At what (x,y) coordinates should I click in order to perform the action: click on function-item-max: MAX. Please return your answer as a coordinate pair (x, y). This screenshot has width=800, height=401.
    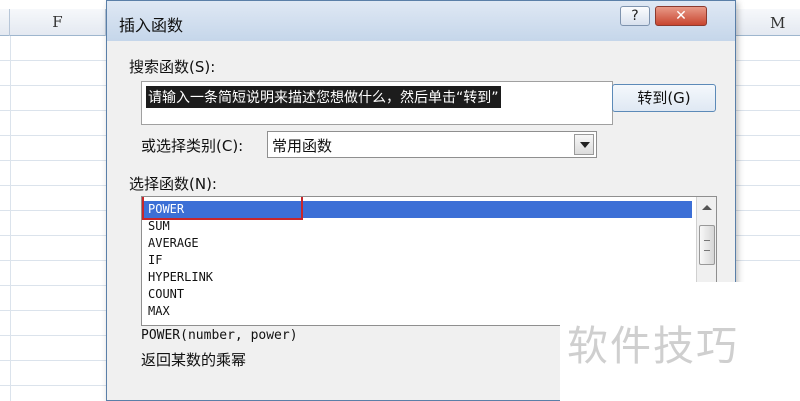
    Looking at the image, I should click on (159, 311).